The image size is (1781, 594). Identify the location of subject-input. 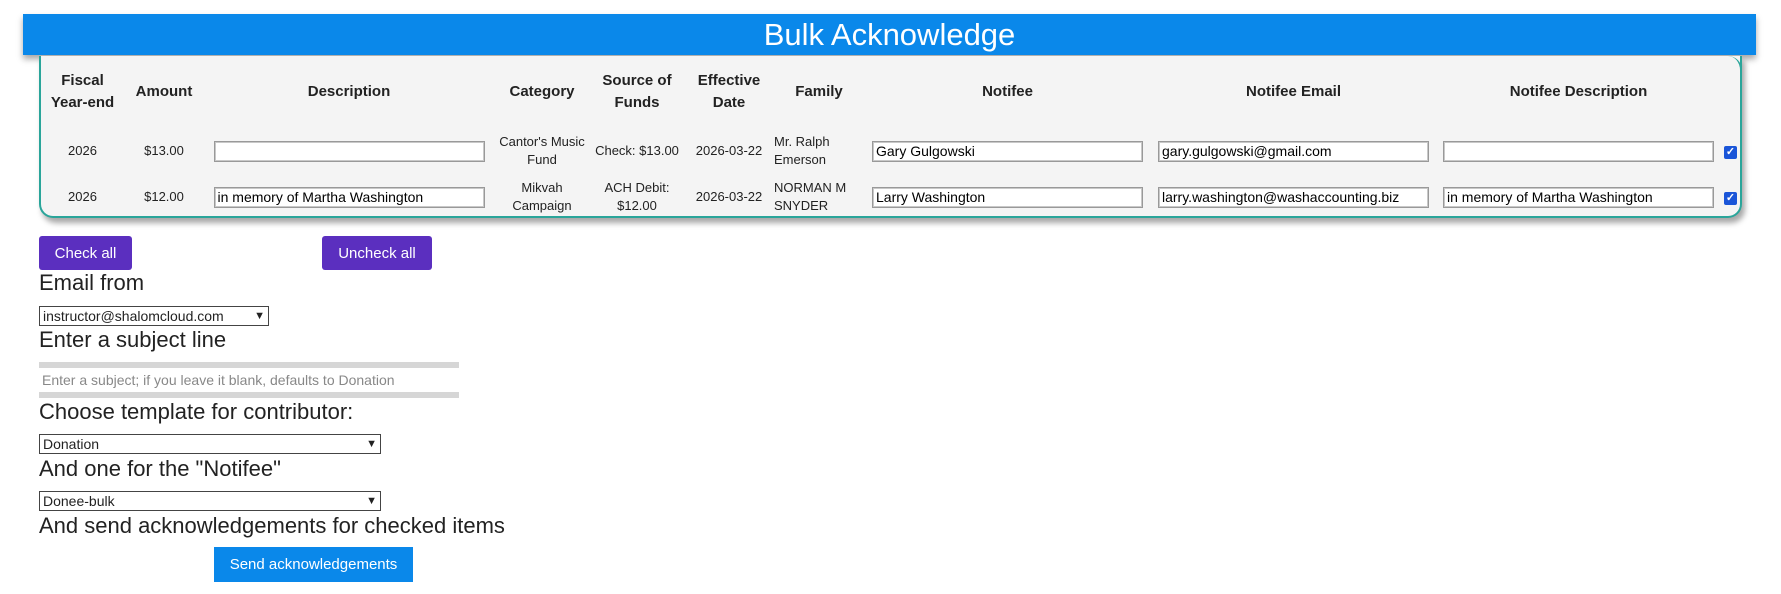
(249, 380).